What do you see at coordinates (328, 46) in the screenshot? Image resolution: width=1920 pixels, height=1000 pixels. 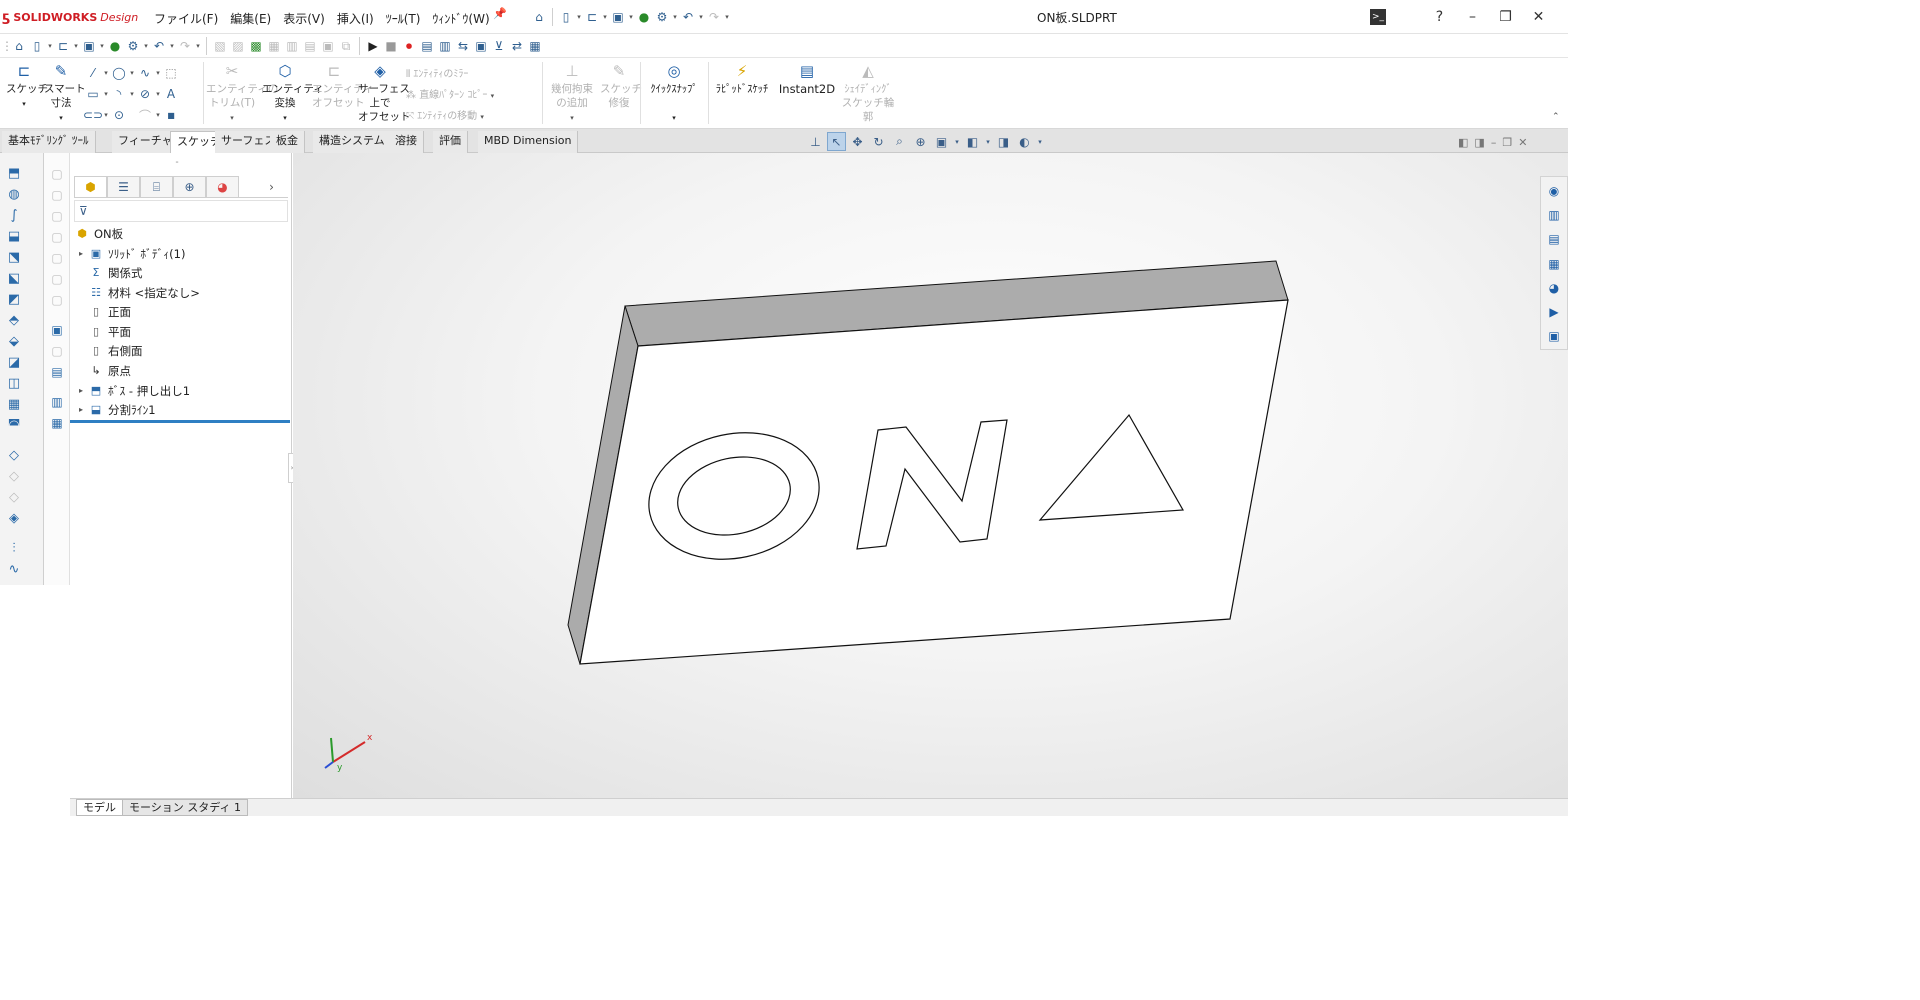 I see `sketch-tool-icon-f: ▣` at bounding box center [328, 46].